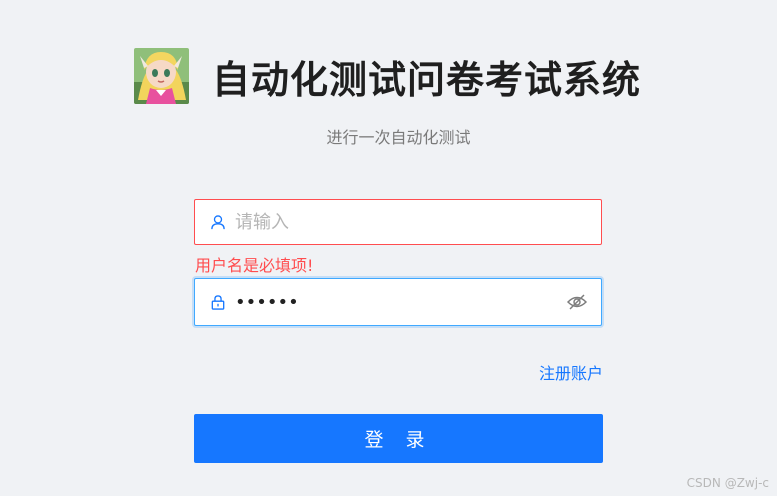  I want to click on avatar-logo-icon, so click(161, 76).